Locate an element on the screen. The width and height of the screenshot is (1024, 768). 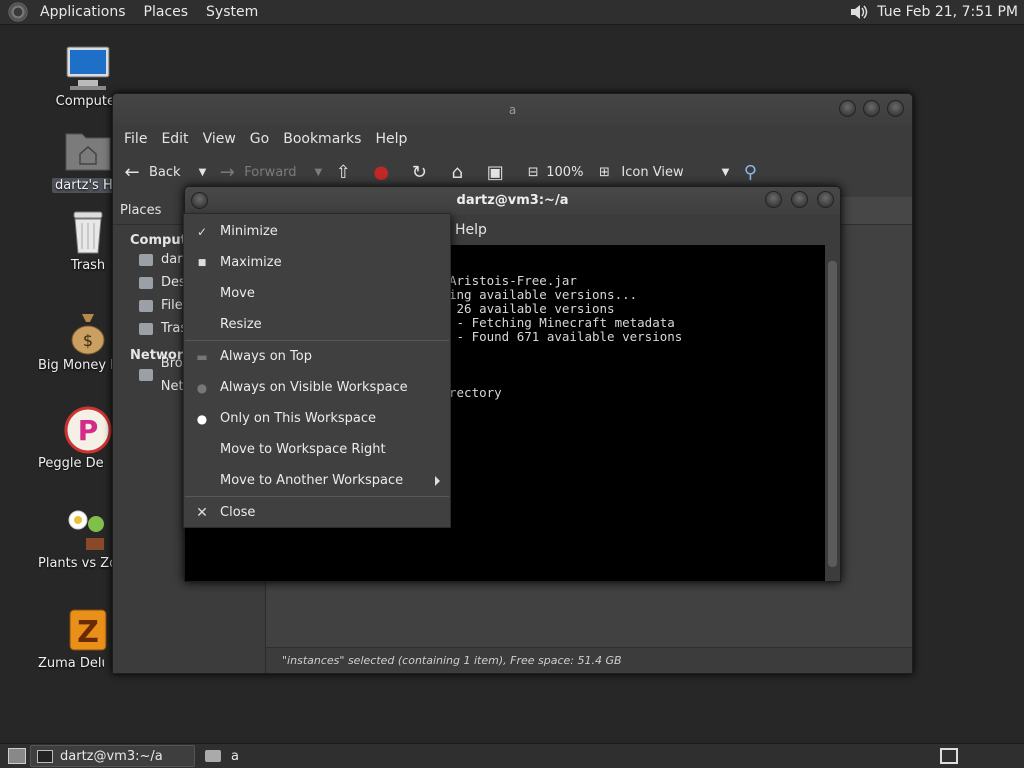
terminal-line: - Found 671 available versions is located at coordinates (566, 336).